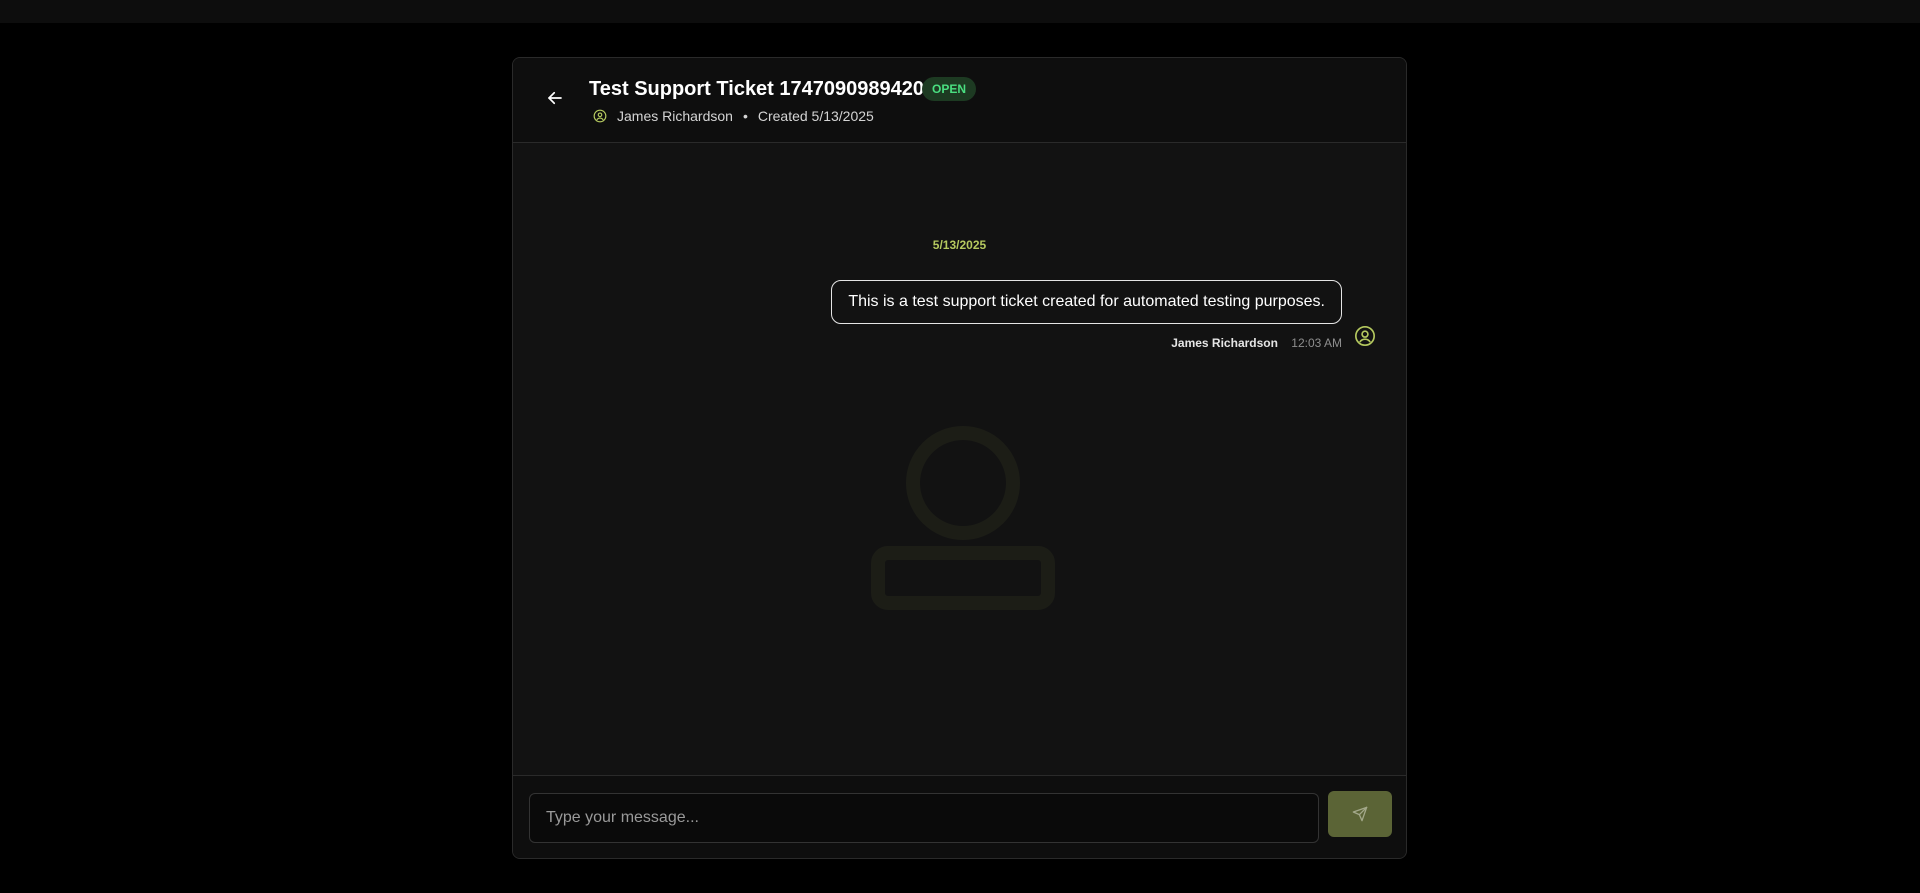  Describe the element at coordinates (960, 11) in the screenshot. I see `top-bar` at that location.